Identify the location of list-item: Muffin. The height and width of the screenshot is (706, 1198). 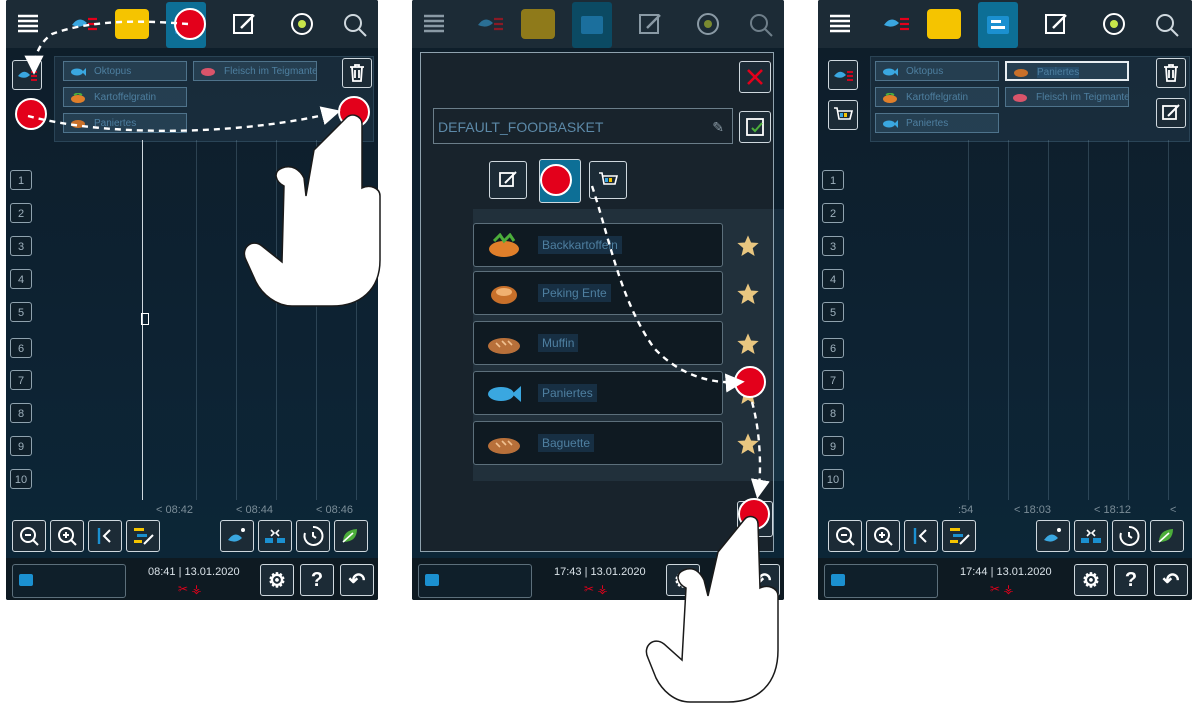
(598, 343).